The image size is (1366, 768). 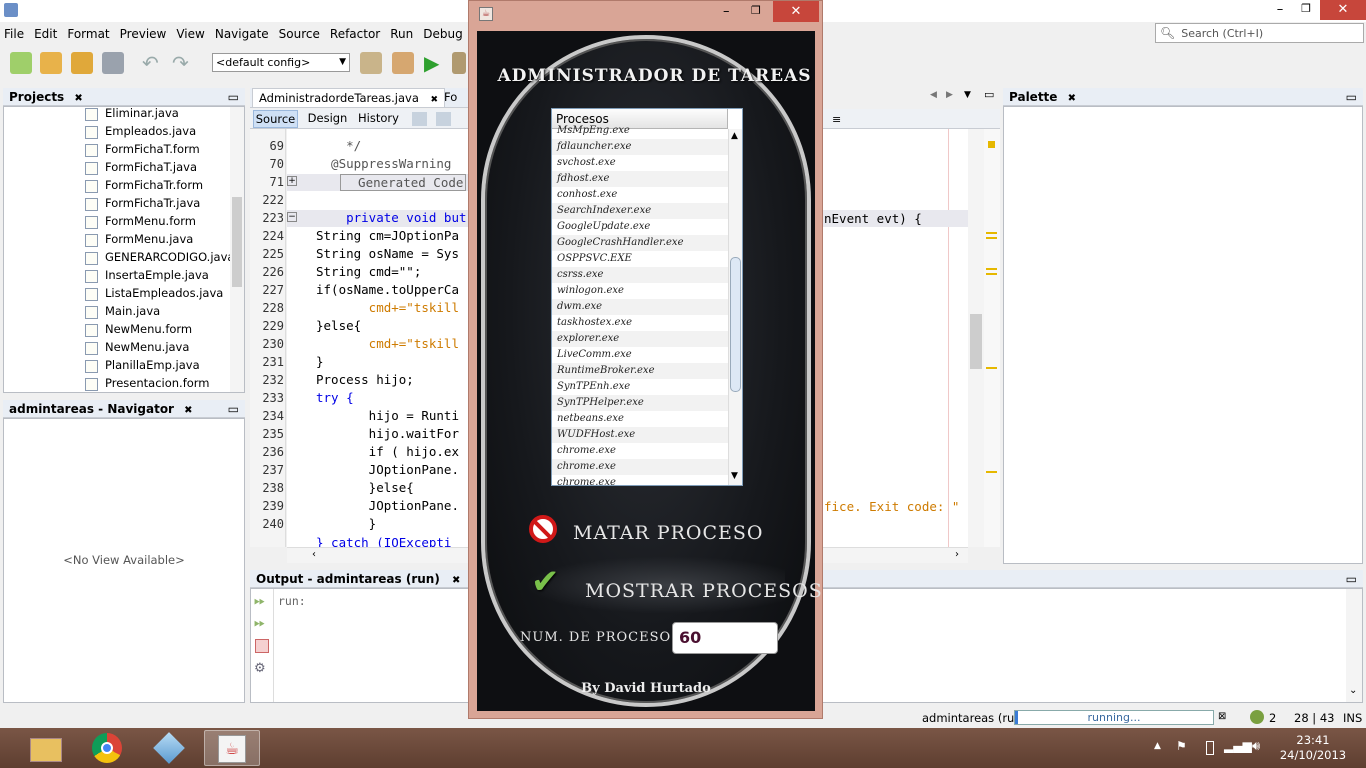 I want to click on menu-item: Preview, so click(x=143, y=34).